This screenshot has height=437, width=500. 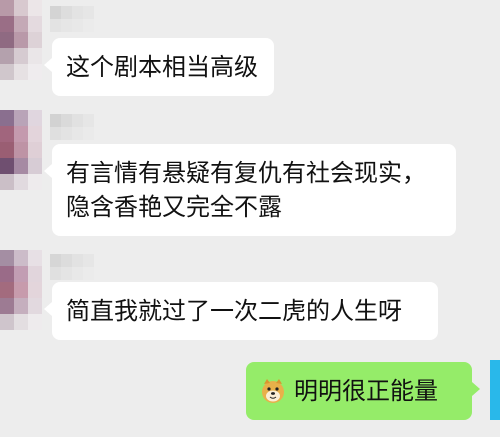 I want to click on message-bubble: 这个剧本相当高级, so click(x=159, y=67).